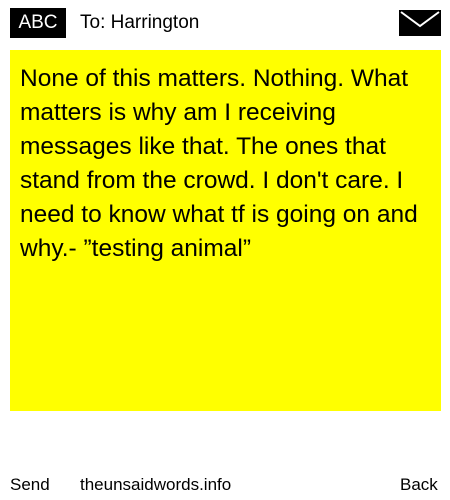 This screenshot has width=450, height=500. Describe the element at coordinates (155, 485) in the screenshot. I see `site-link: theunsaidwords.info` at that location.